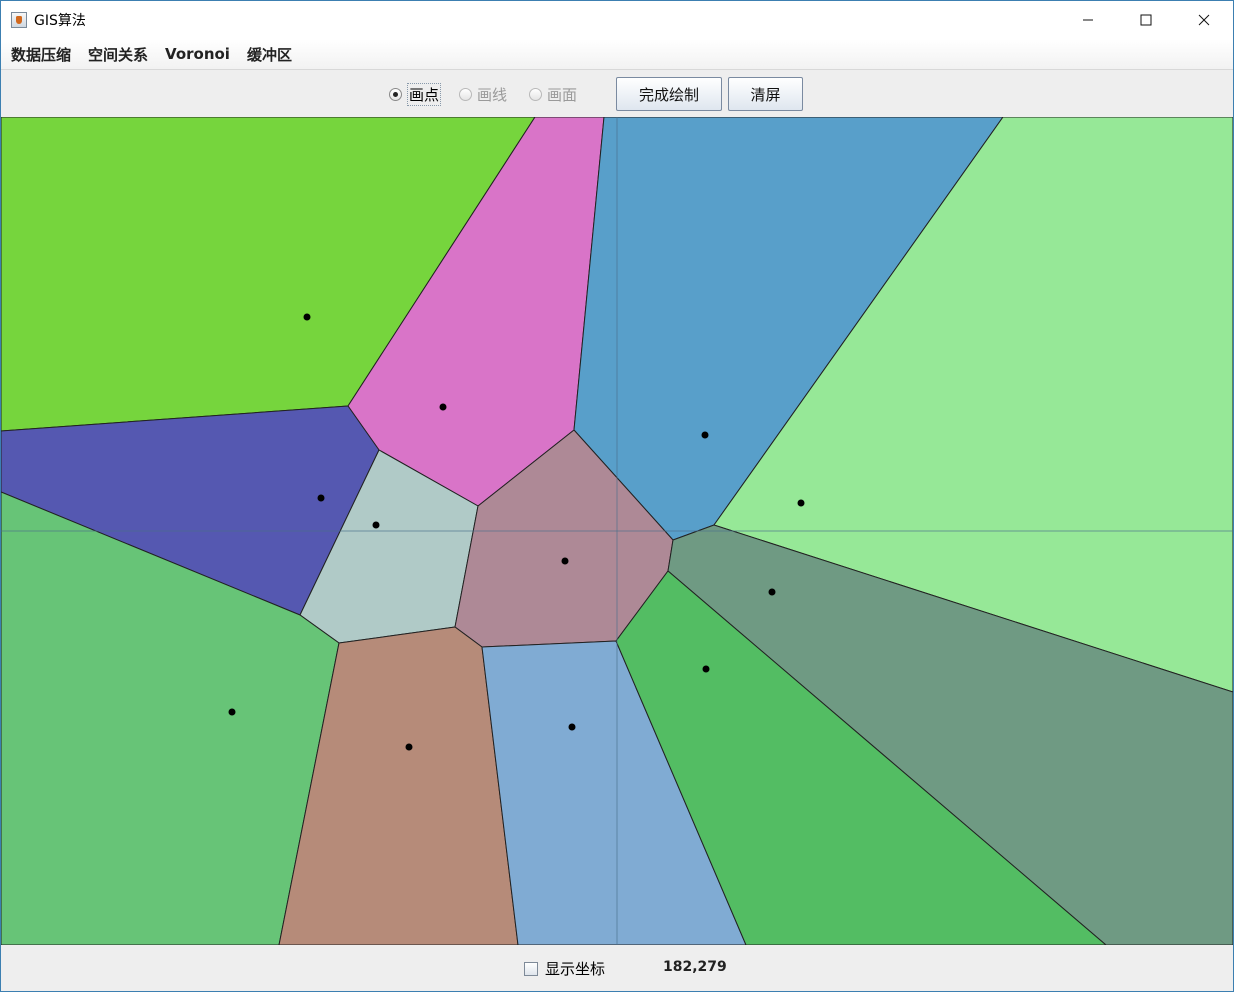  I want to click on close-button, so click(1204, 20).